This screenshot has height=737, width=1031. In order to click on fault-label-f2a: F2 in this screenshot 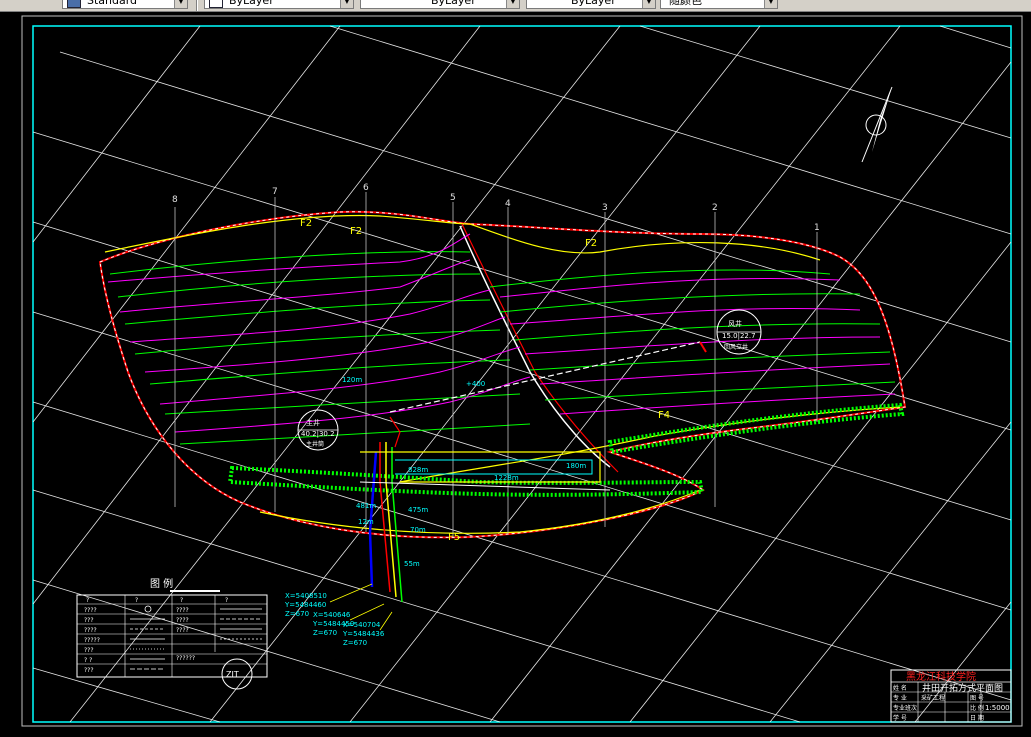, I will do `click(306, 223)`.